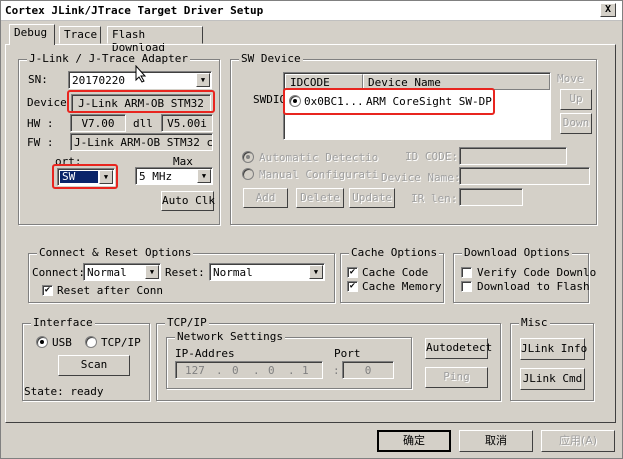 The image size is (623, 459). What do you see at coordinates (47, 102) in the screenshot?
I see `device-label: Device` at bounding box center [47, 102].